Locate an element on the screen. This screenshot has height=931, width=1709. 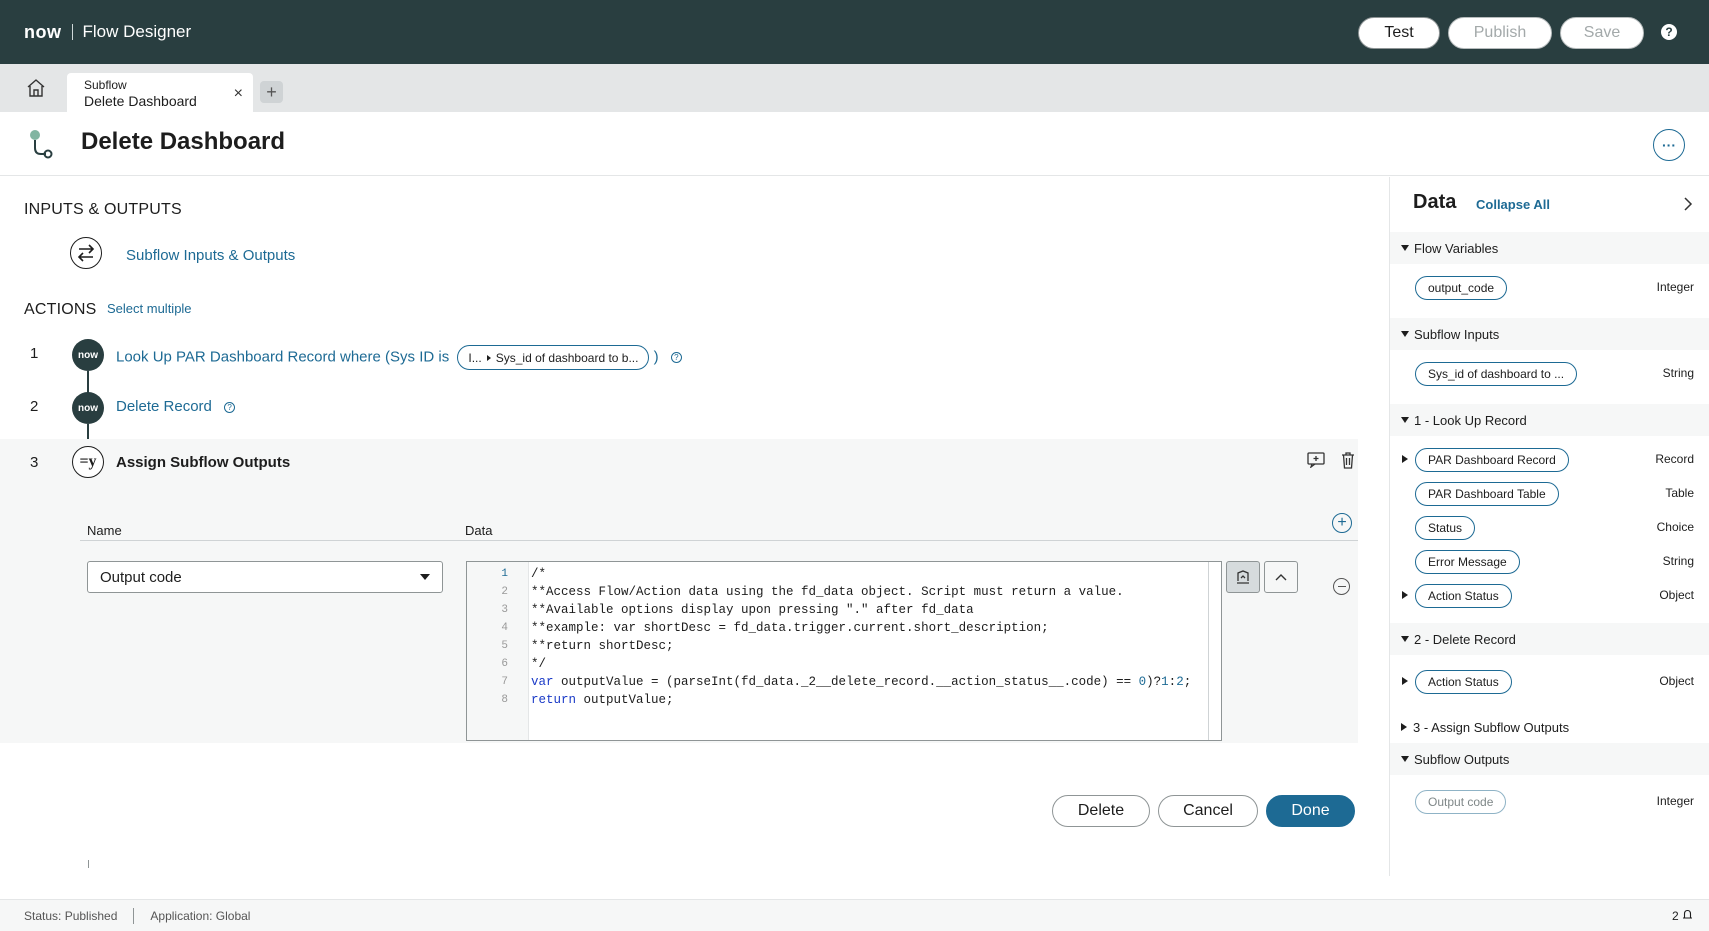
subflow-inputs-outputs-link: Subflow Inputs & Outputs is located at coordinates (210, 255).